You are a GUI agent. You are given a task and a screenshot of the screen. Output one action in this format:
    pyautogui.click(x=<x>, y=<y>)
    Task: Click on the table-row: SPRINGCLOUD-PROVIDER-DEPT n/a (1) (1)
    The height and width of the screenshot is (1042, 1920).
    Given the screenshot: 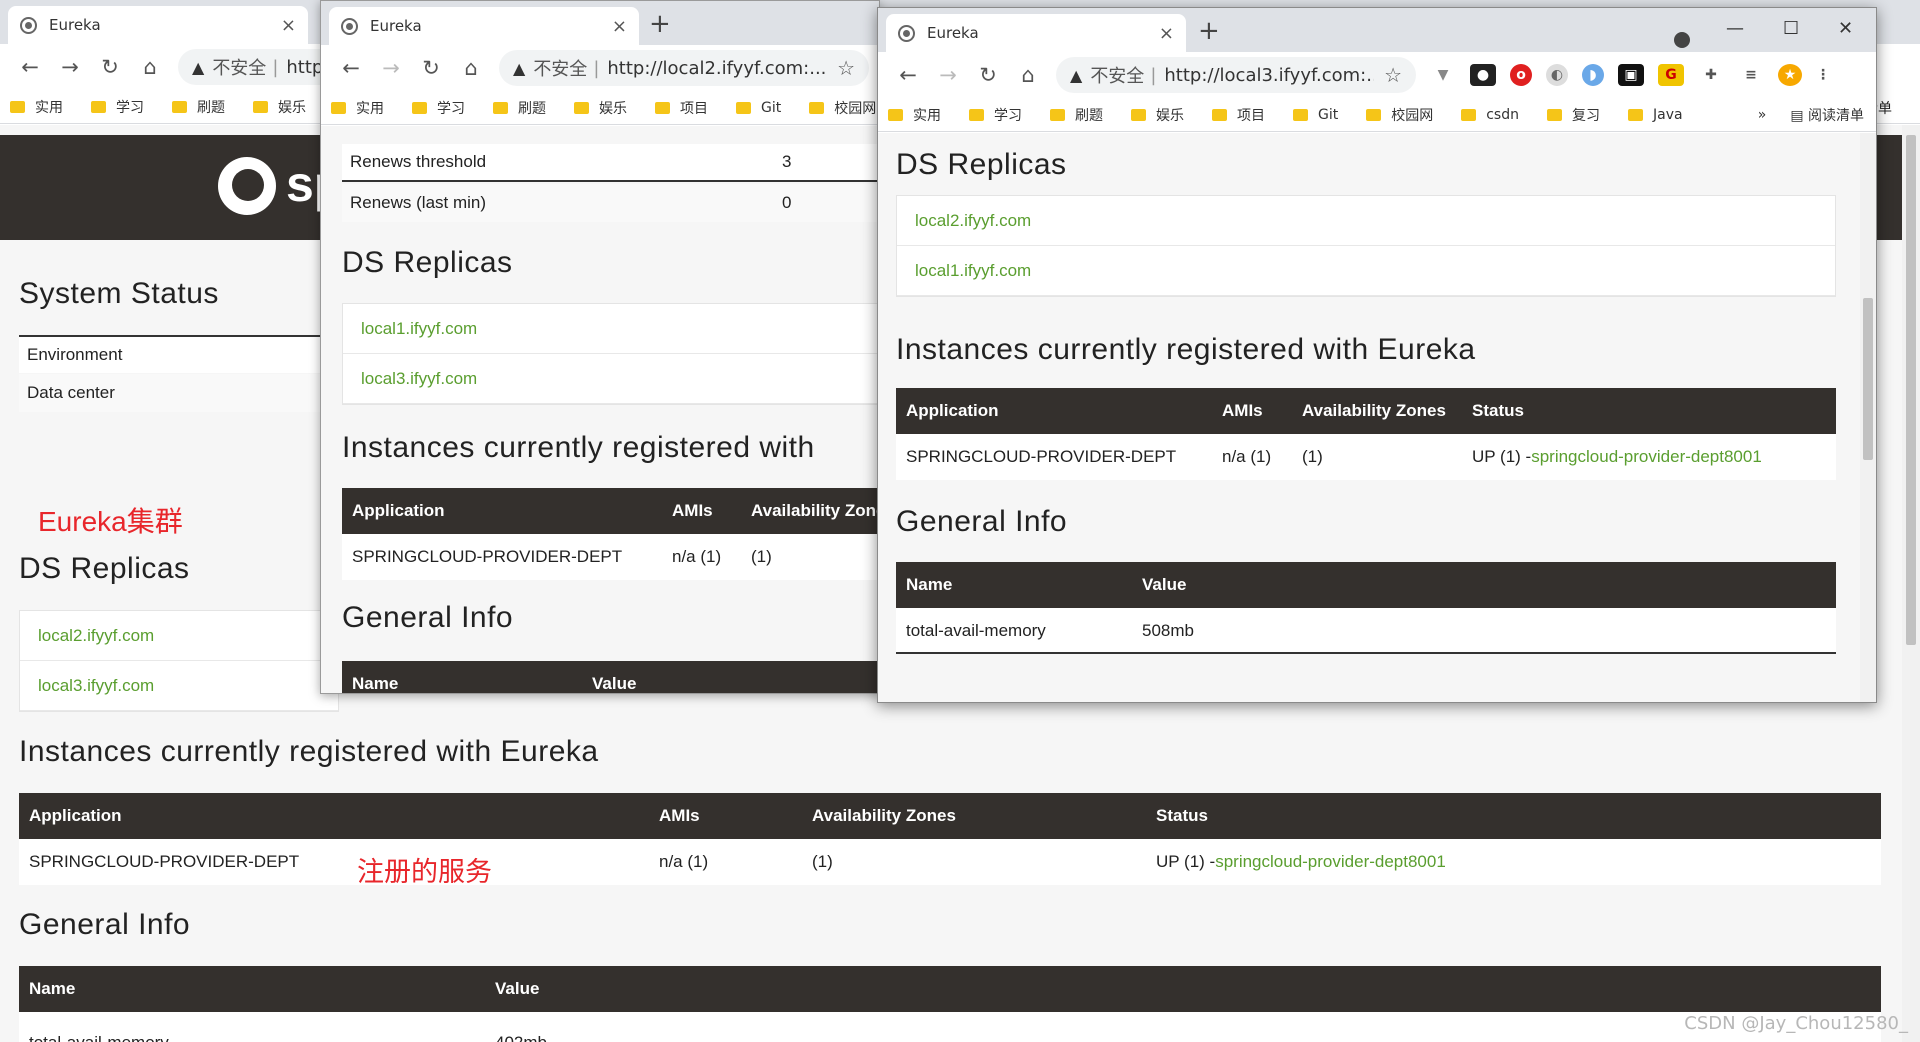 What is the action you would take?
    pyautogui.click(x=610, y=557)
    